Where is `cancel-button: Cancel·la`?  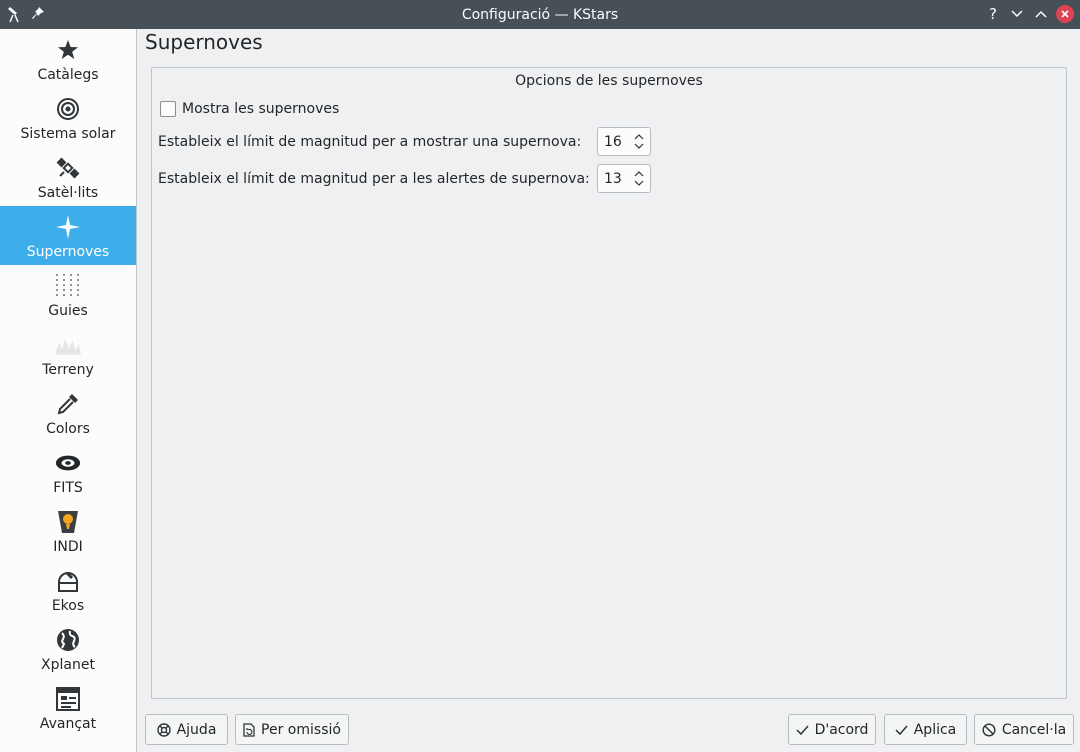
cancel-button: Cancel·la is located at coordinates (1024, 729).